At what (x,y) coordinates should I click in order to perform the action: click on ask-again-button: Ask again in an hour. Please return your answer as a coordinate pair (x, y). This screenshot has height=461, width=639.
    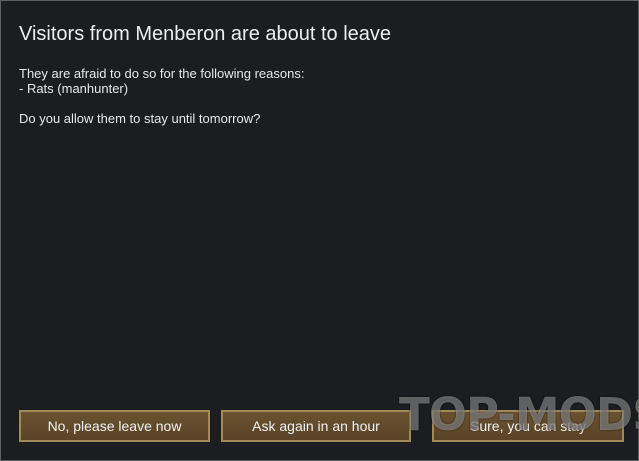
    Looking at the image, I should click on (316, 426).